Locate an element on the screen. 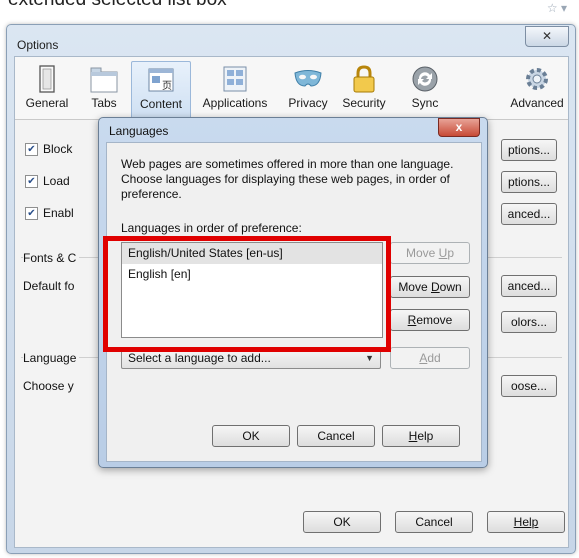 This screenshot has height=558, width=579. sync-icon is located at coordinates (425, 79).